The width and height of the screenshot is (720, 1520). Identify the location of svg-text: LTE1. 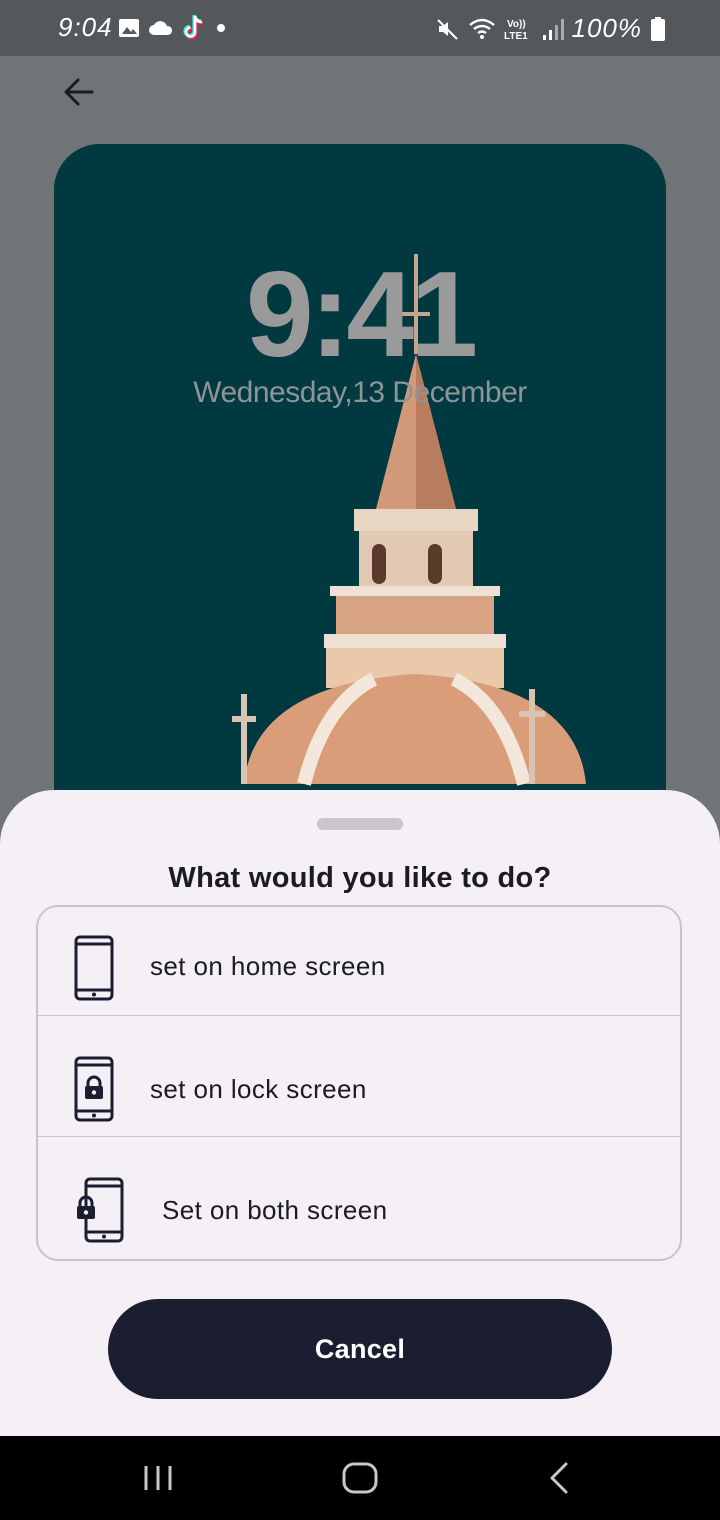
(516, 36).